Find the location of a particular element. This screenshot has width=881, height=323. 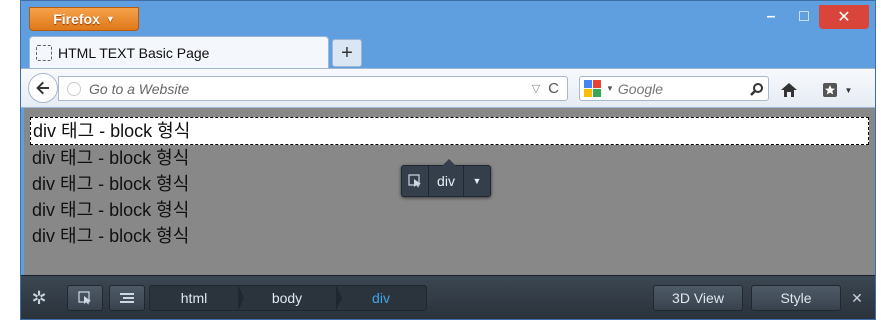

infobar-tag-label: div is located at coordinates (446, 181).